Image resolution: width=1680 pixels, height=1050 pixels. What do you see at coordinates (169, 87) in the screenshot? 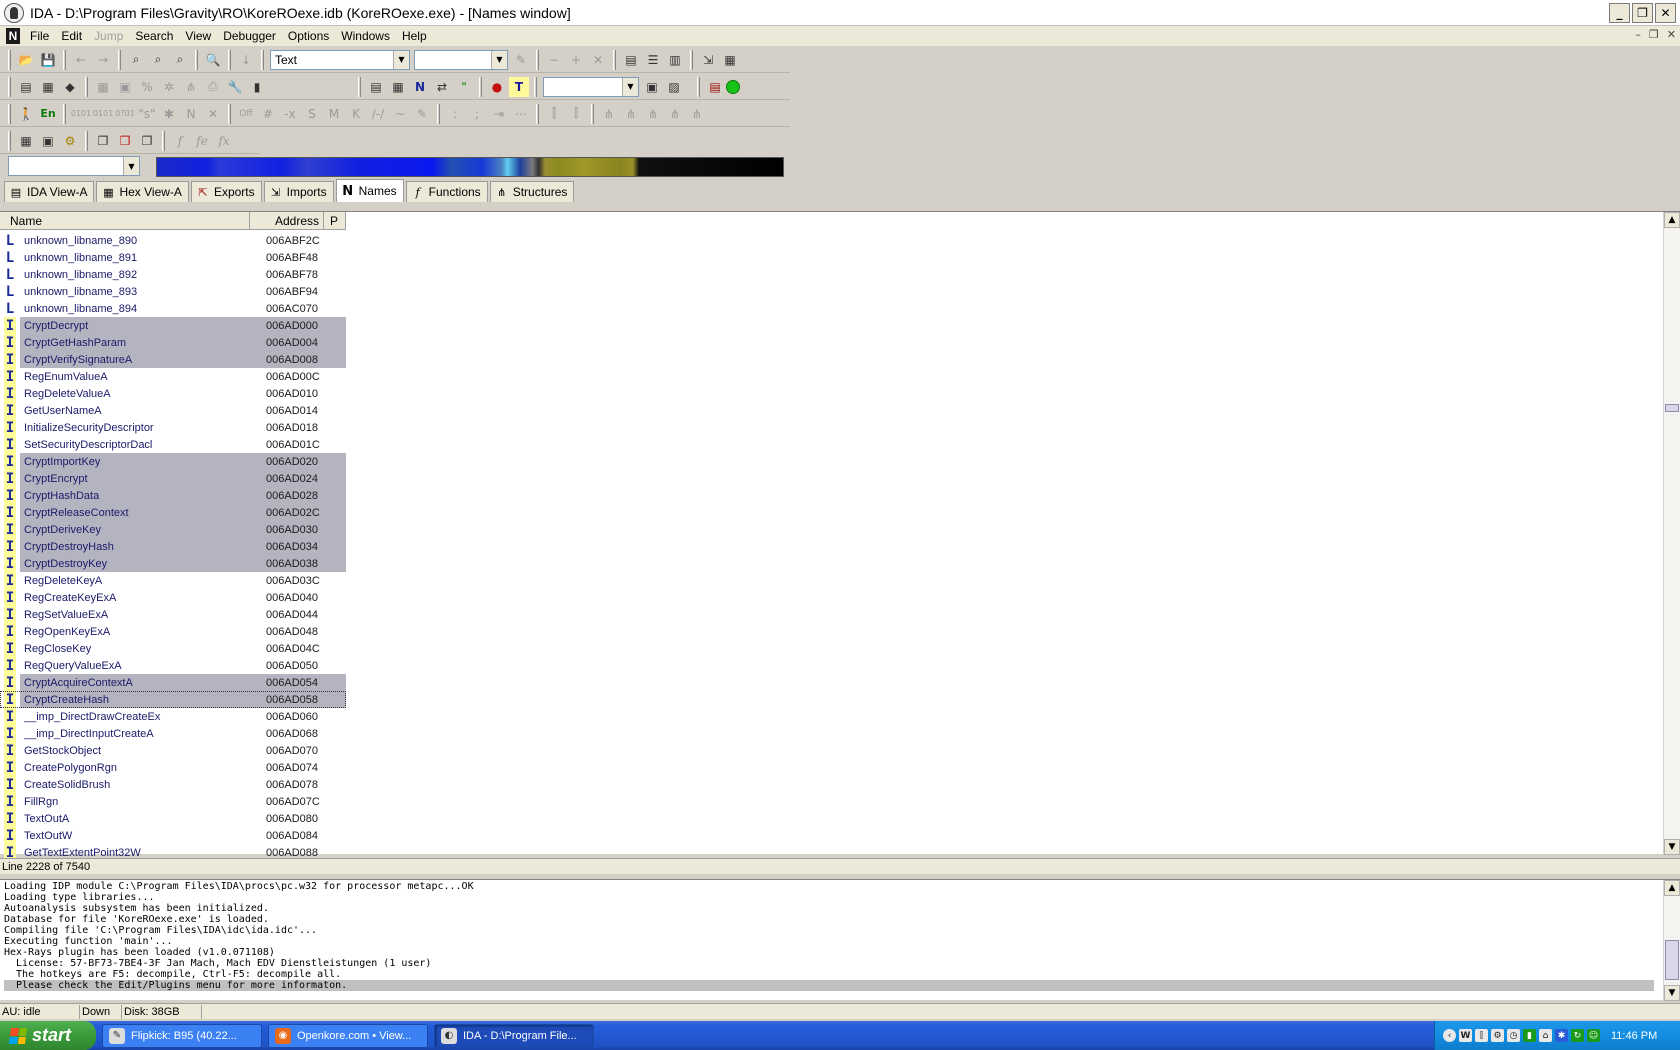
I see `node-icon: ✲` at bounding box center [169, 87].